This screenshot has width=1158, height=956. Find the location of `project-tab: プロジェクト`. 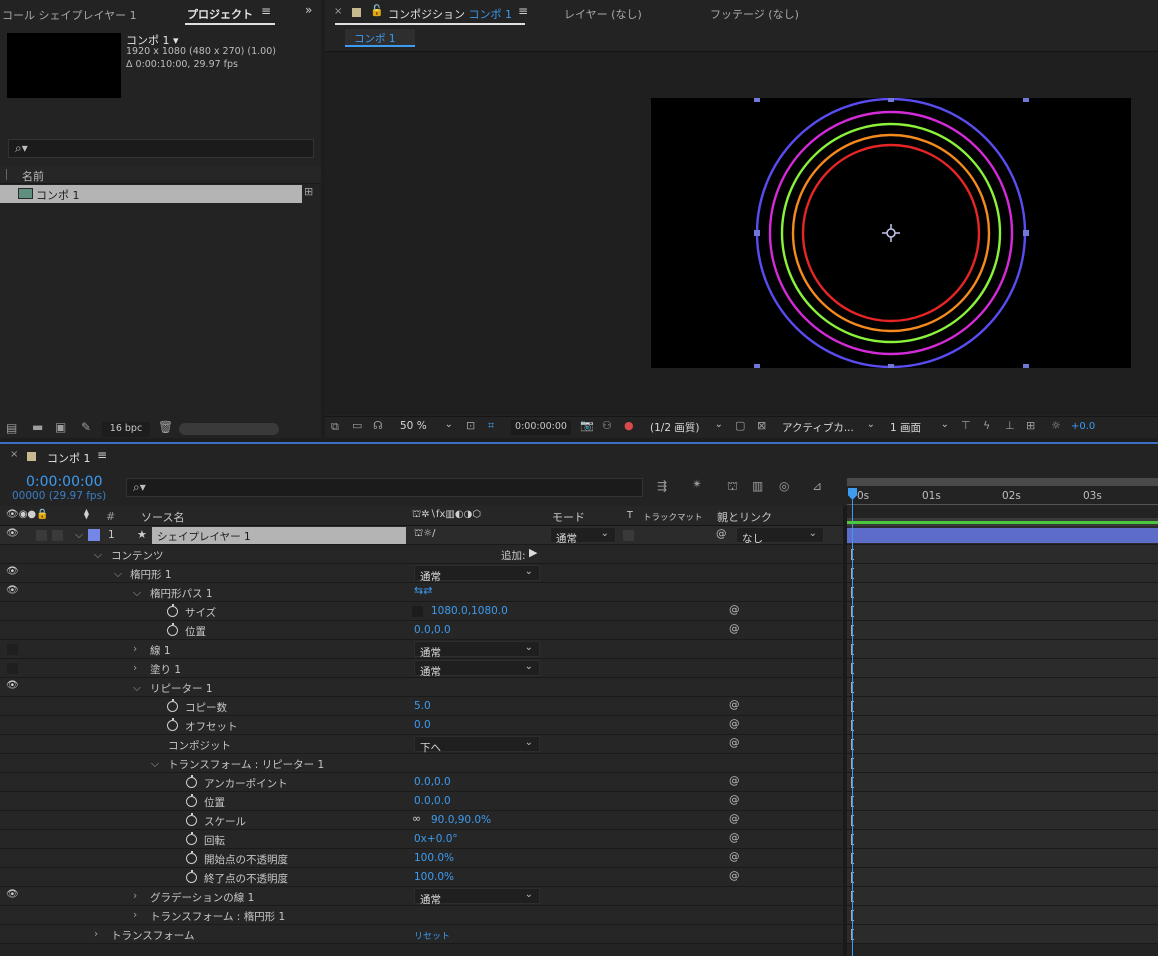

project-tab: プロジェクト is located at coordinates (220, 14).